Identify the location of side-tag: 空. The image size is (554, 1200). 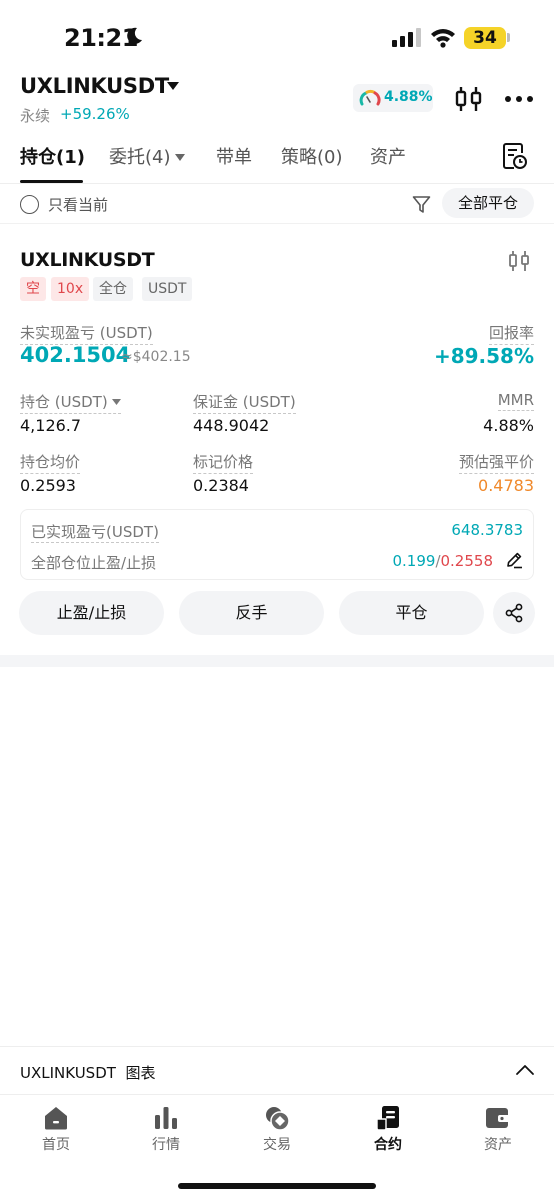
(33, 289).